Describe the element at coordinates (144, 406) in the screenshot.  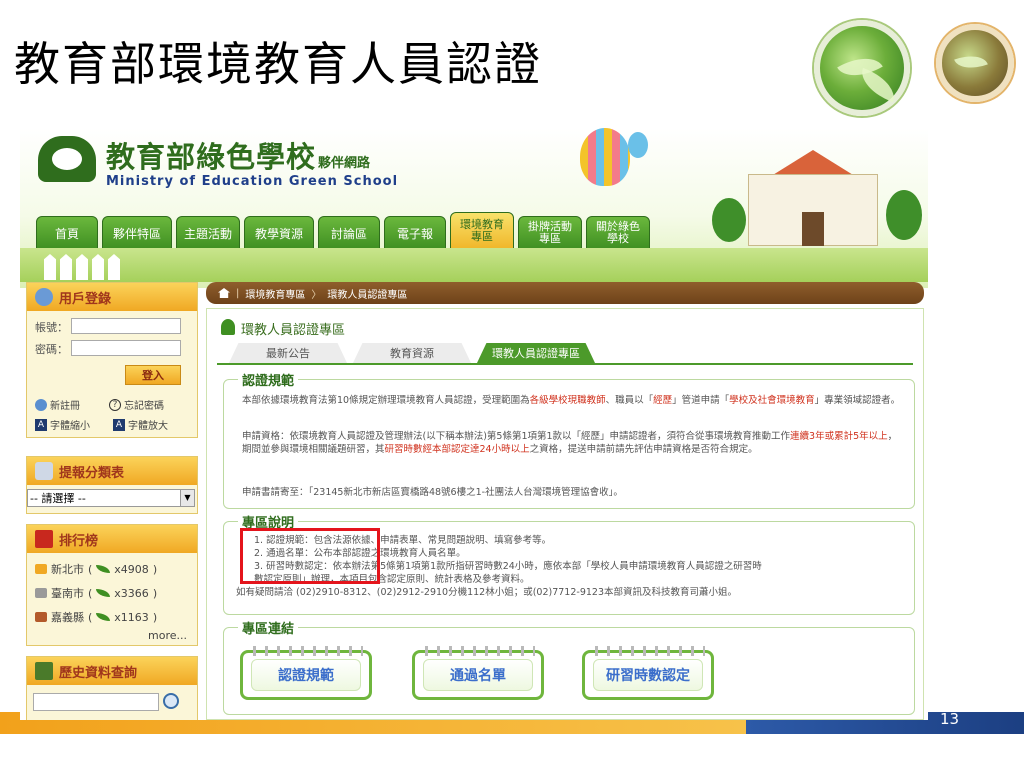
I see `forgot-password-label: 忘記密碼` at that location.